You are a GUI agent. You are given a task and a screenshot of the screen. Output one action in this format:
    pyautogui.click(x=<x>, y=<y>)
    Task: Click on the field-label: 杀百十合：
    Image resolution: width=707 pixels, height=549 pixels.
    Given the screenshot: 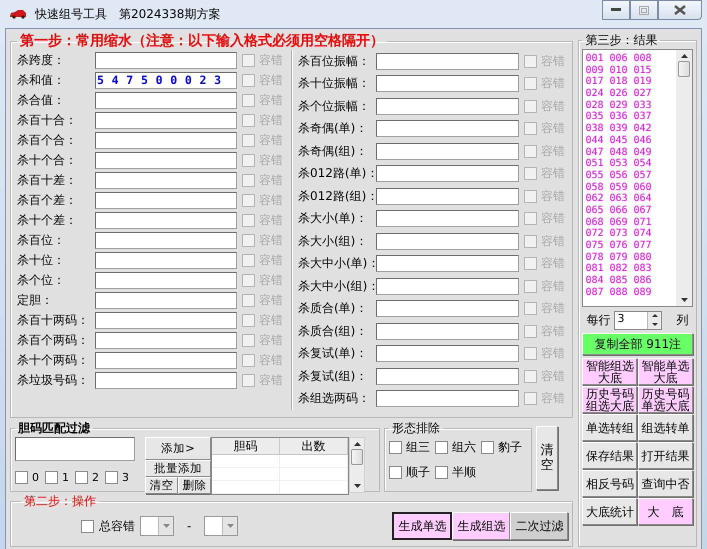 What is the action you would take?
    pyautogui.click(x=47, y=120)
    